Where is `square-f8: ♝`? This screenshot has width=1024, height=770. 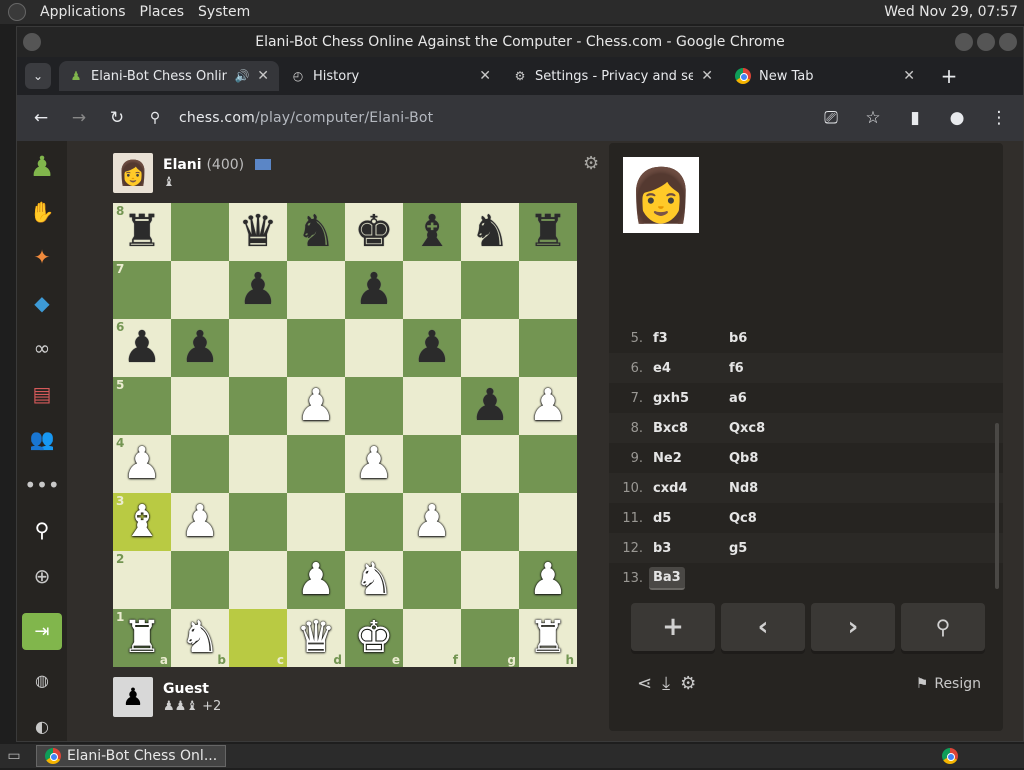
square-f8: ♝ is located at coordinates (432, 232).